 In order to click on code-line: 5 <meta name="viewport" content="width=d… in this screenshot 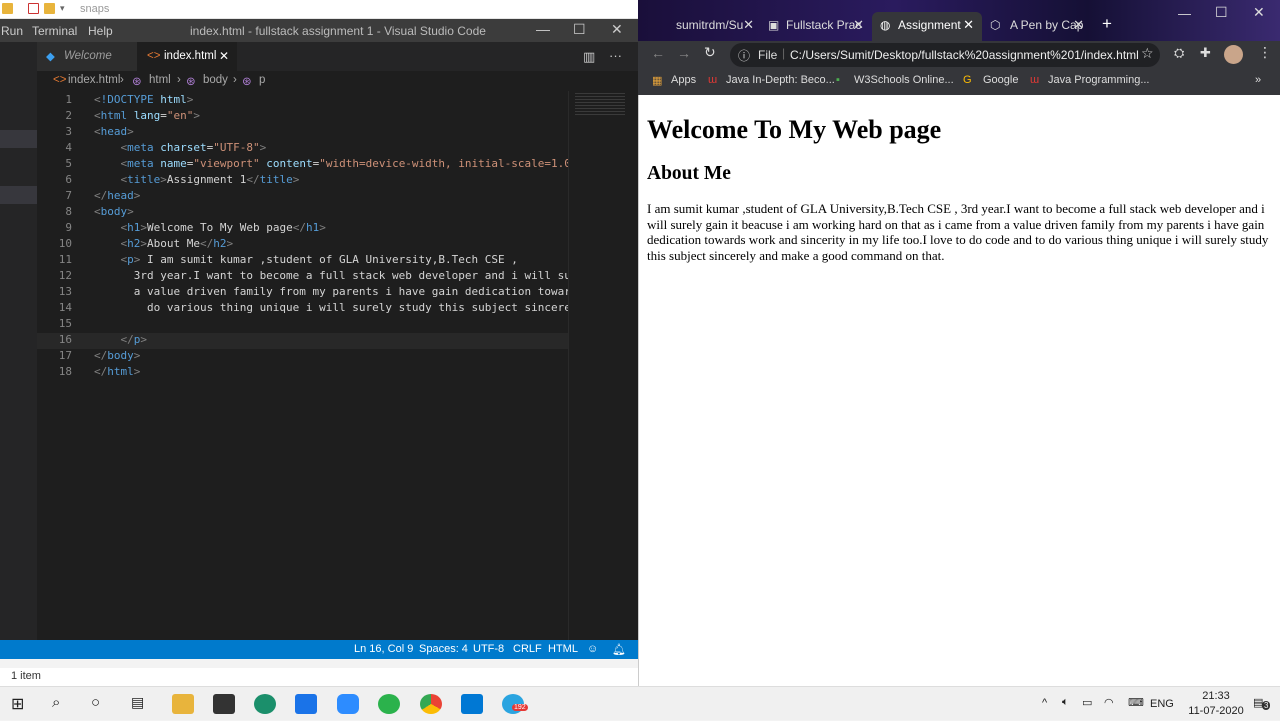, I will do `click(310, 165)`.